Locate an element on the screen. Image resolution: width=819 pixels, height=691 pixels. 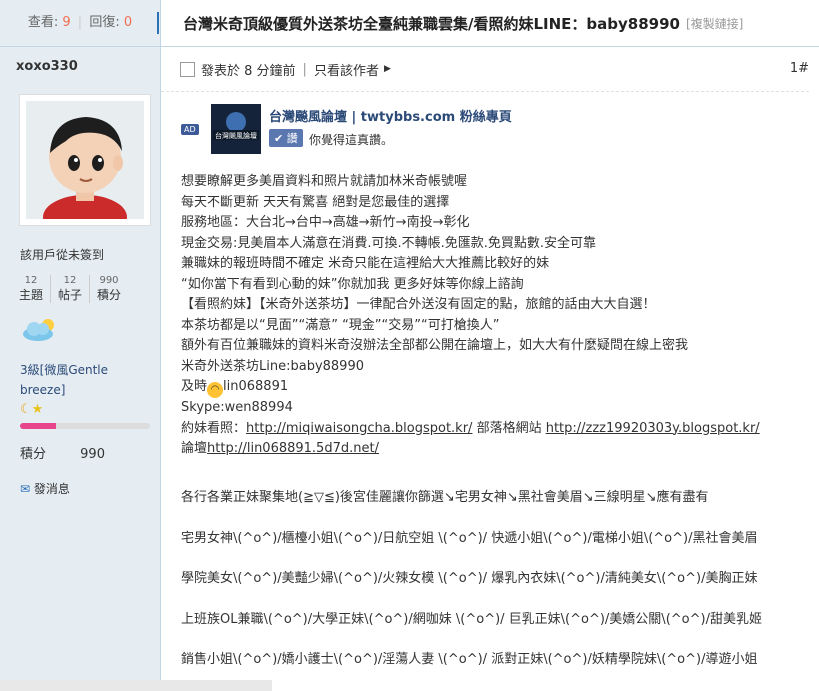
star-icon: ★ is located at coordinates (37, 409).